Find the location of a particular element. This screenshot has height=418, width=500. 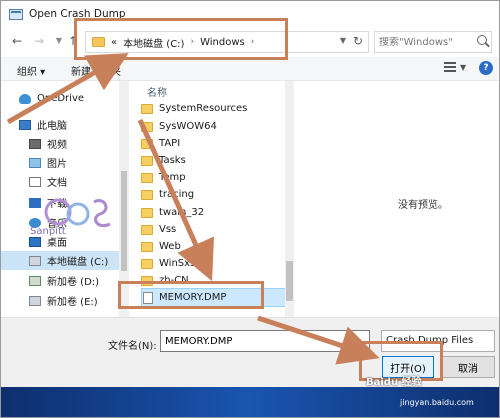

refresh-icon: ↻ is located at coordinates (358, 41).